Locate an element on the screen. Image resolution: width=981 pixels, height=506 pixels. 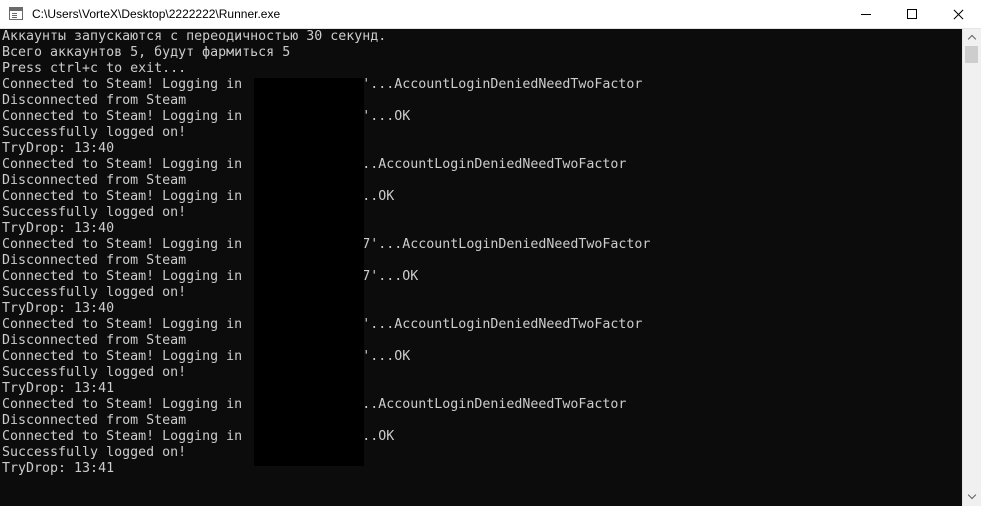
scroll-up-arrow-icon is located at coordinates (972, 37).